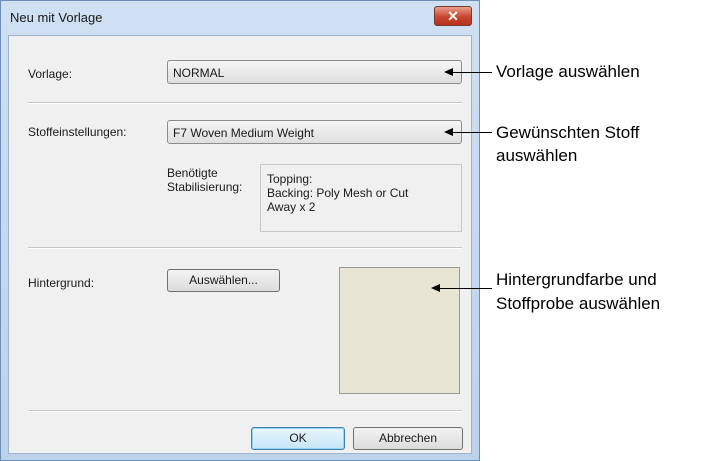 The height and width of the screenshot is (461, 701). Describe the element at coordinates (61, 283) in the screenshot. I see `background-label: Hintergrund:` at that location.